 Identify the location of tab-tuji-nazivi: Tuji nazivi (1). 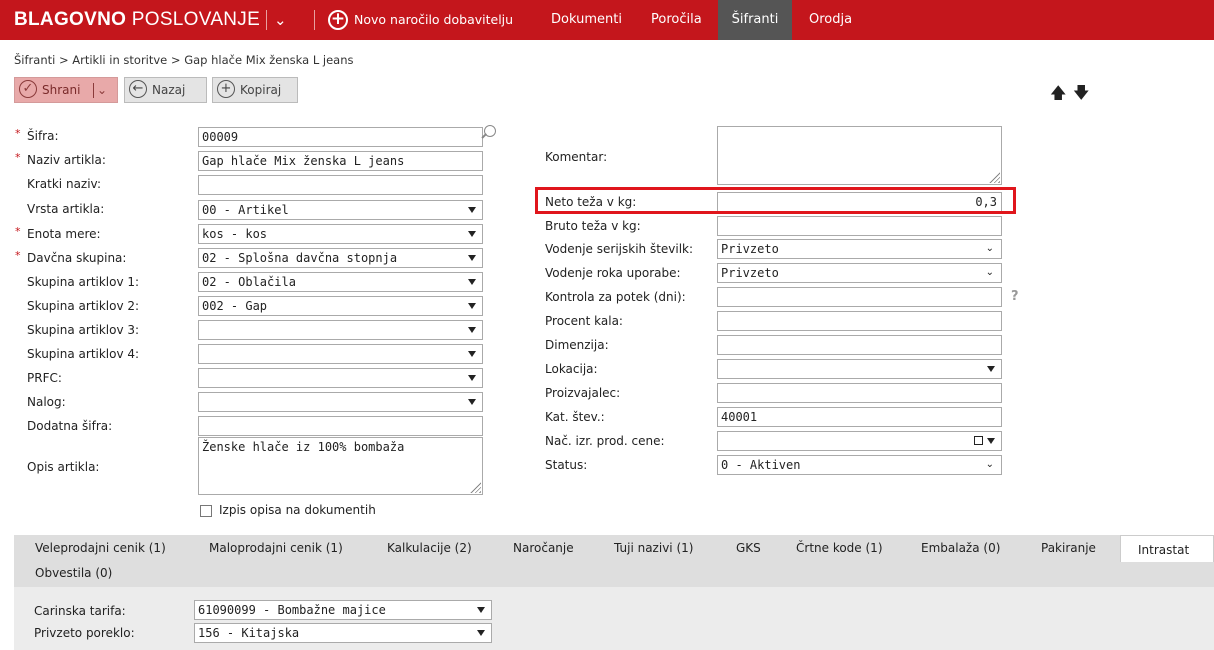
(653, 548).